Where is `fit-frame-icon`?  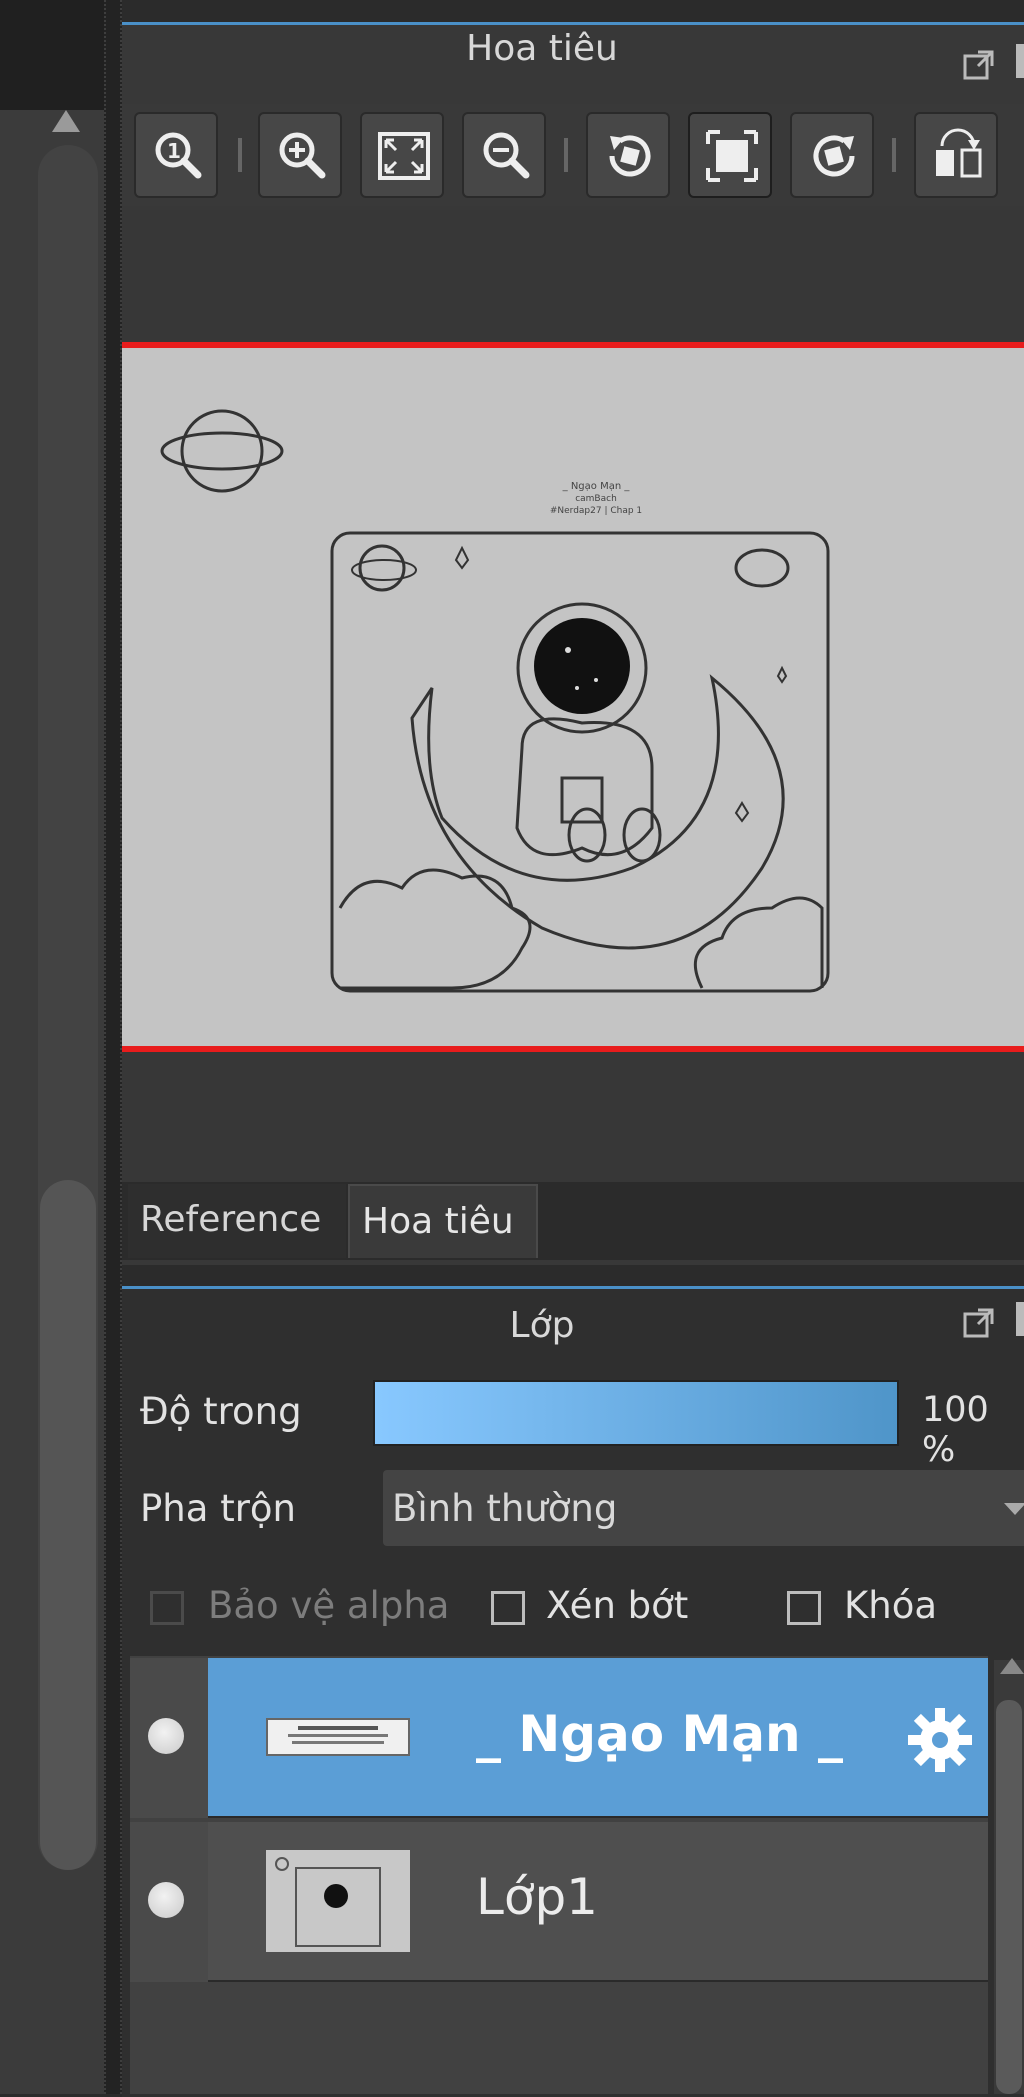
fit-frame-icon is located at coordinates (732, 156).